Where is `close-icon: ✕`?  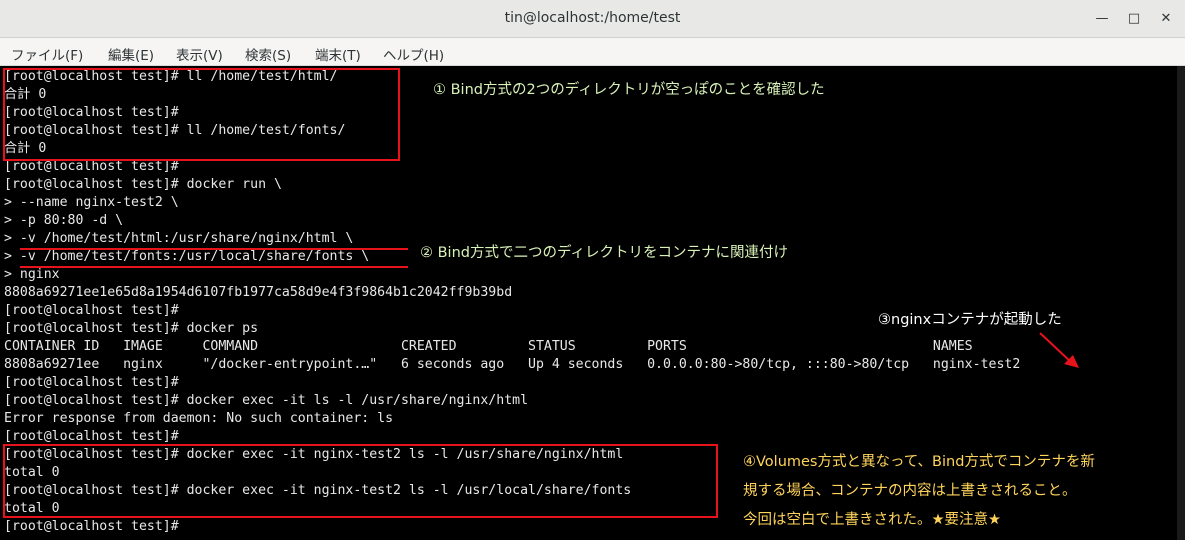
close-icon: ✕ is located at coordinates (1166, 19).